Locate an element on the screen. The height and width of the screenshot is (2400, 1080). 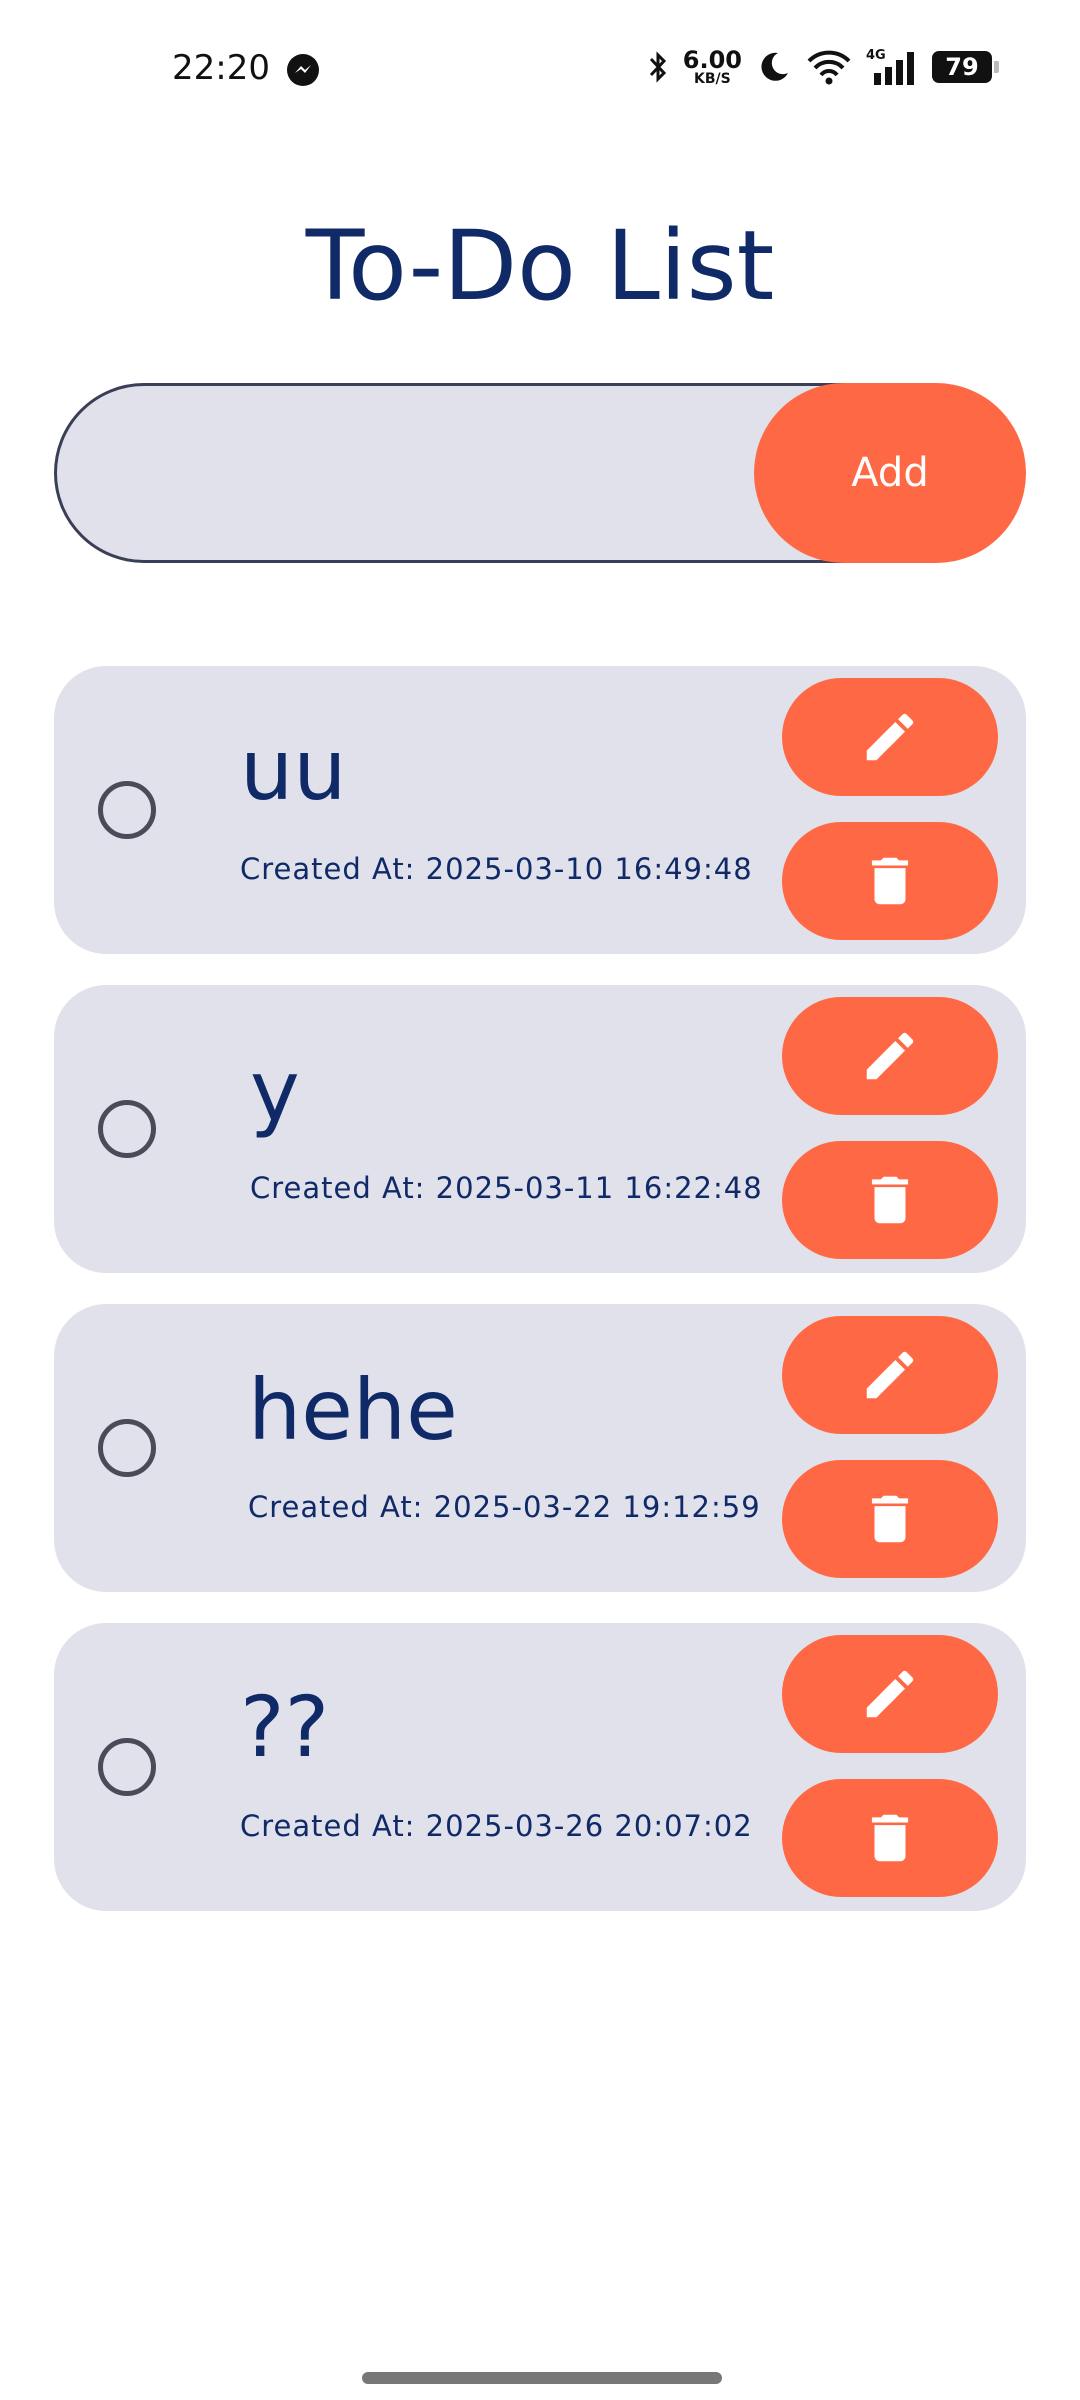
signal-icon: 4G is located at coordinates (890, 66).